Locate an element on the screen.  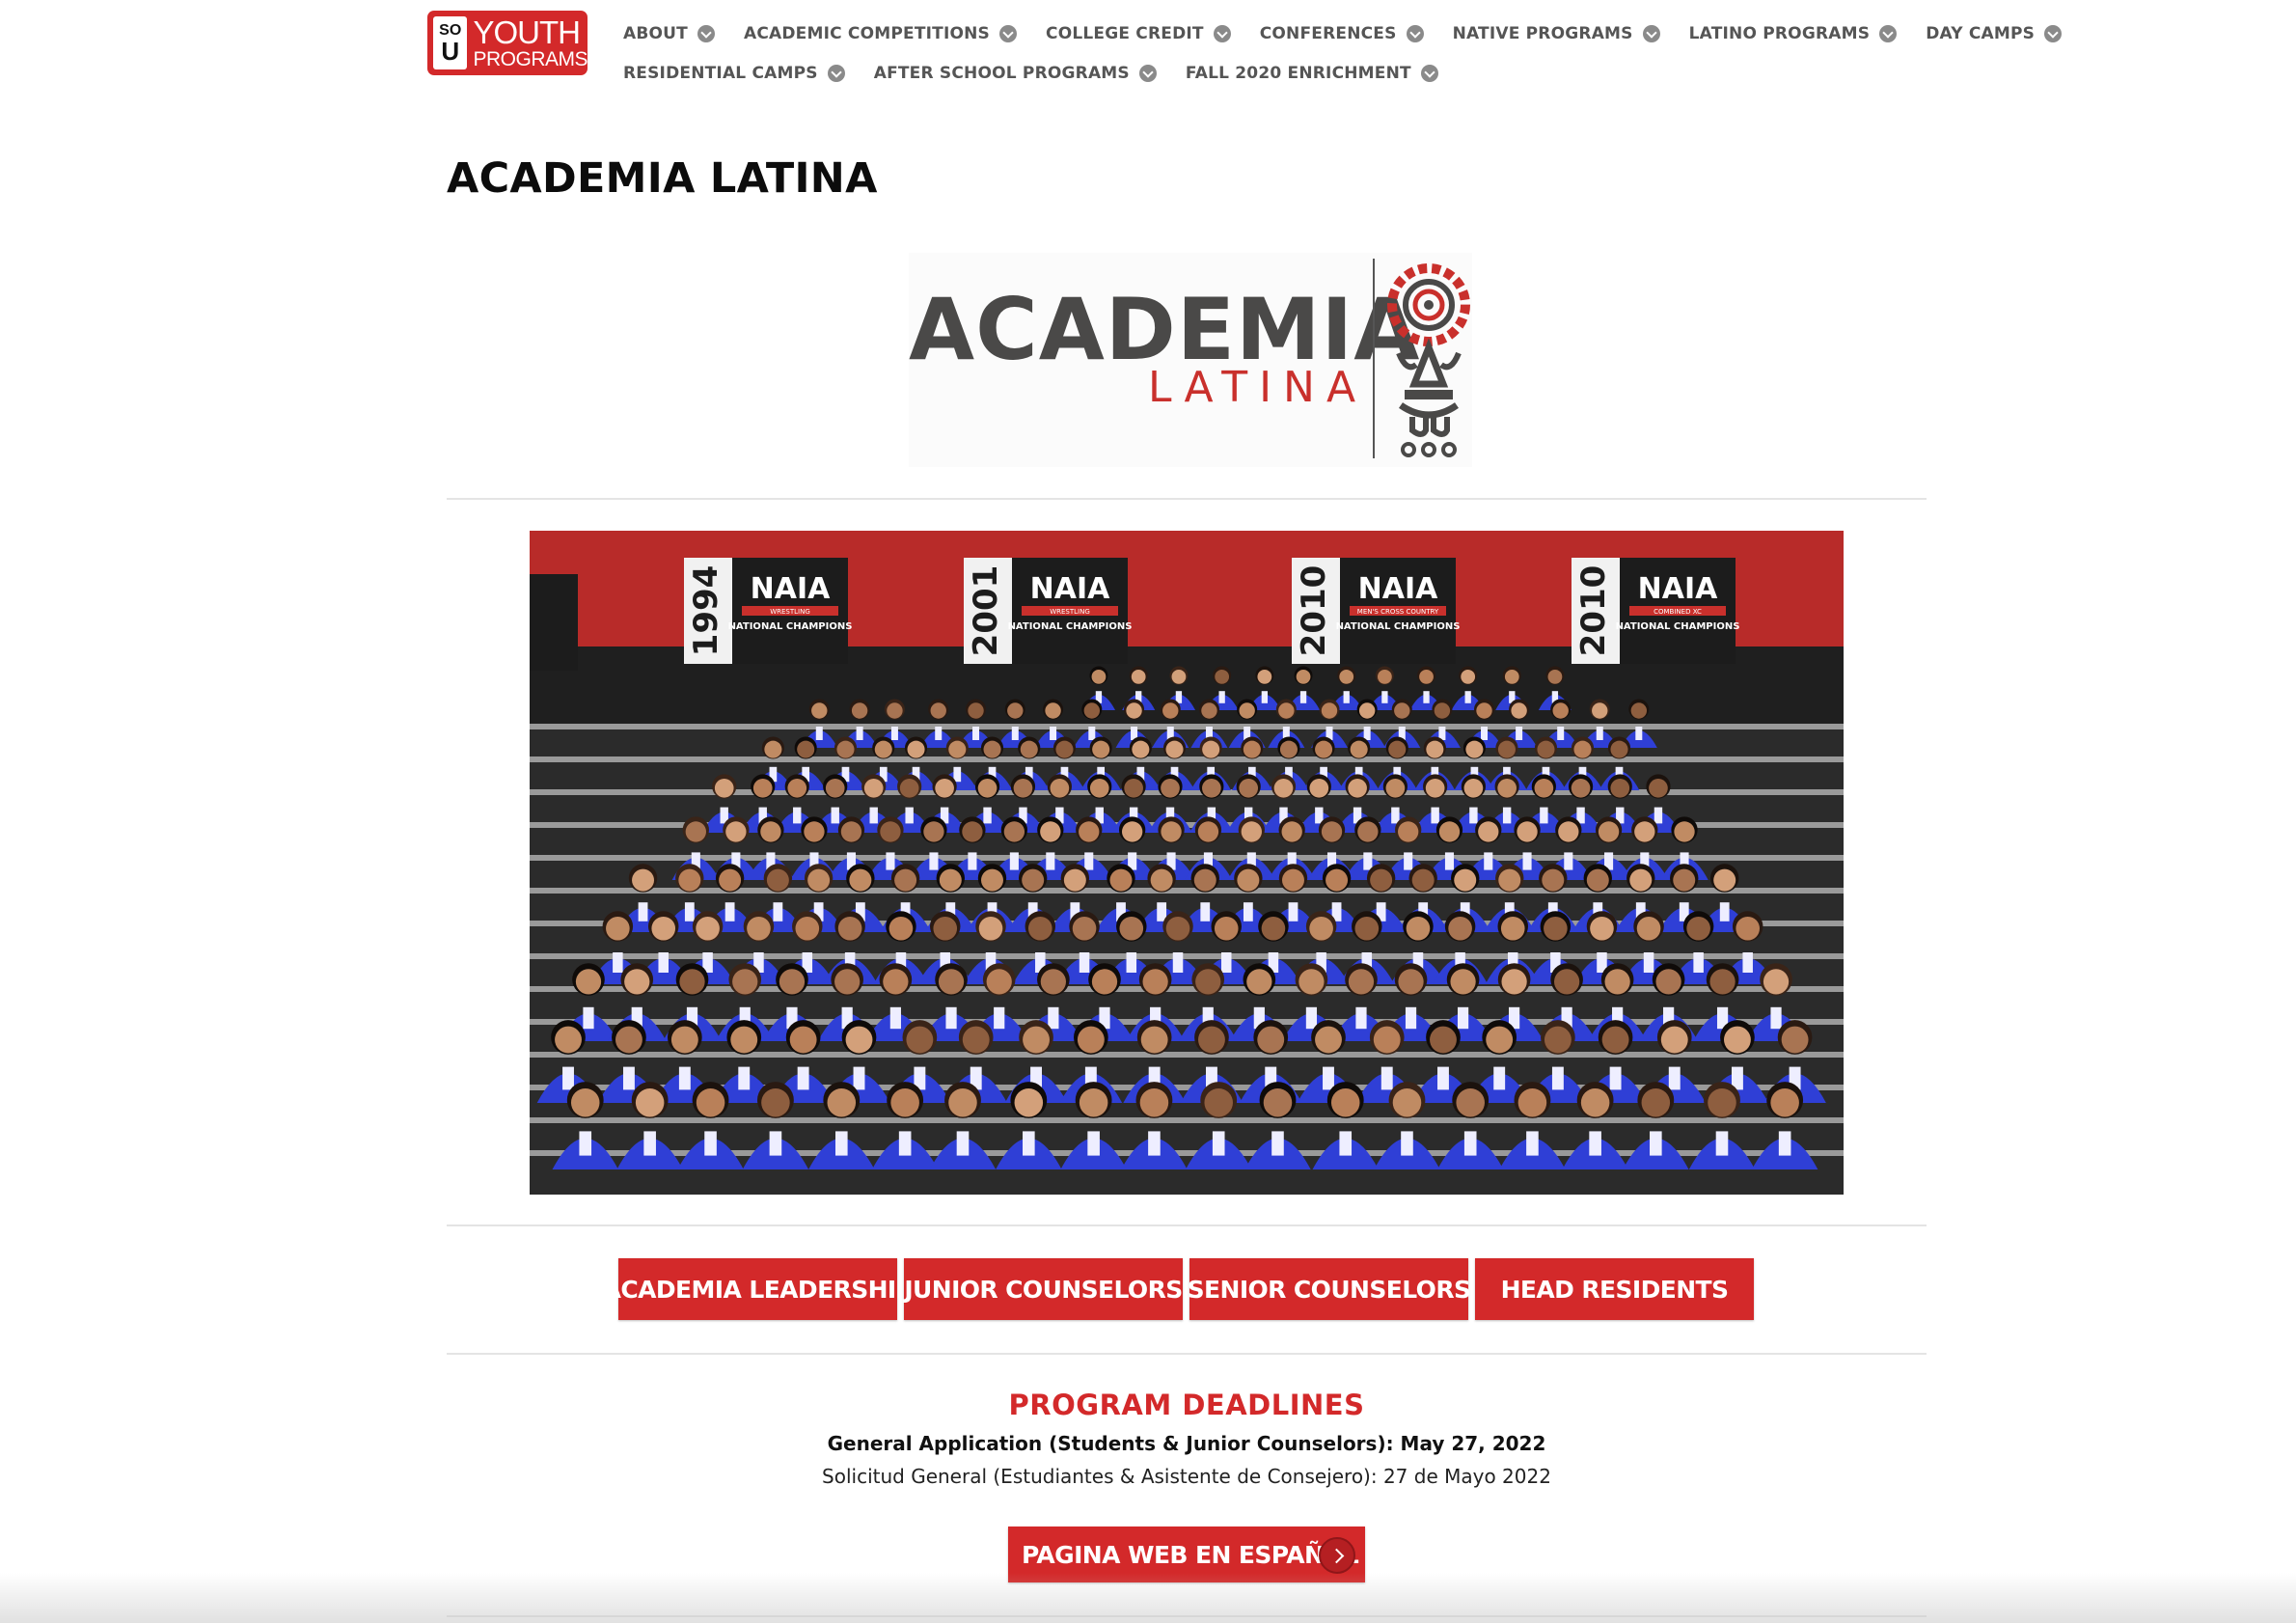
championship-banner: 2001 NAIA WRESTLING NATIONAL CHAMPIONS is located at coordinates (1048, 611).